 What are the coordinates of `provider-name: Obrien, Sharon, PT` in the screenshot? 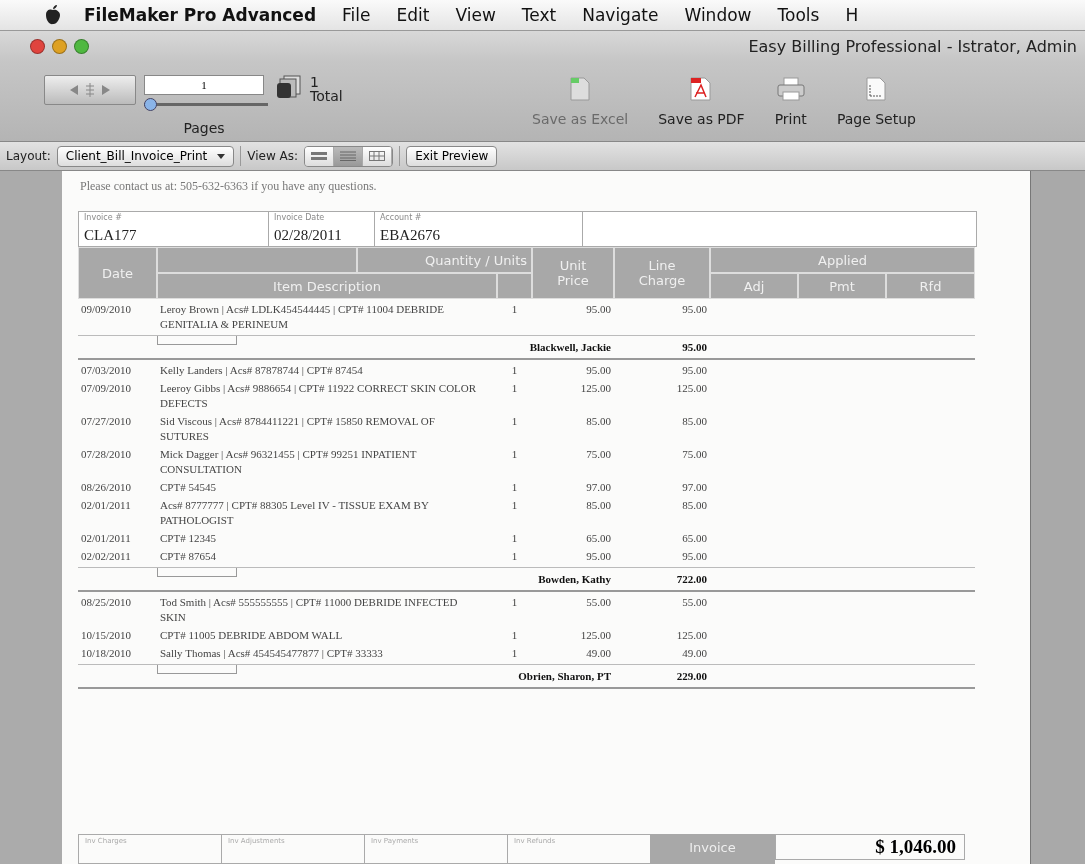 It's located at (564, 676).